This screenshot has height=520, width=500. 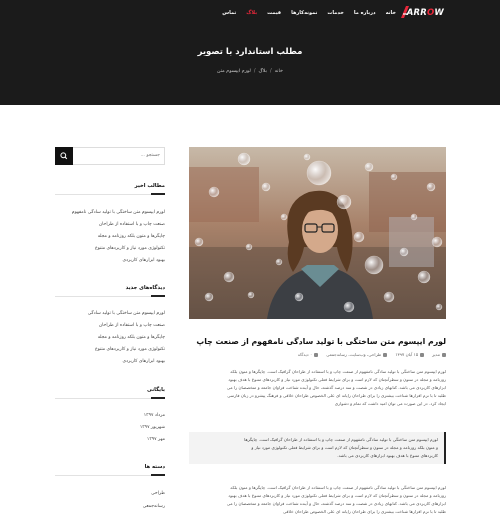 I want to click on post-date: ۱۵ آبان ۱۳۹۷, so click(x=410, y=354).